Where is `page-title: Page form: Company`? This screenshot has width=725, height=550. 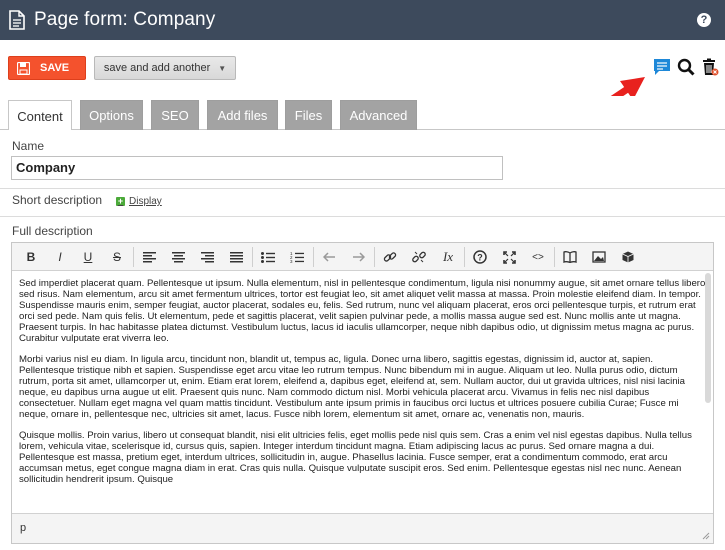
page-title: Page form: Company is located at coordinates (125, 19).